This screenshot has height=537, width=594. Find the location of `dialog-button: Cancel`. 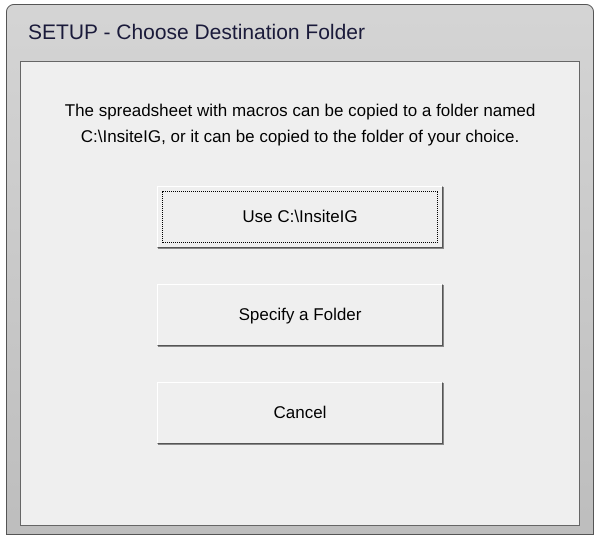

dialog-button: Cancel is located at coordinates (300, 413).